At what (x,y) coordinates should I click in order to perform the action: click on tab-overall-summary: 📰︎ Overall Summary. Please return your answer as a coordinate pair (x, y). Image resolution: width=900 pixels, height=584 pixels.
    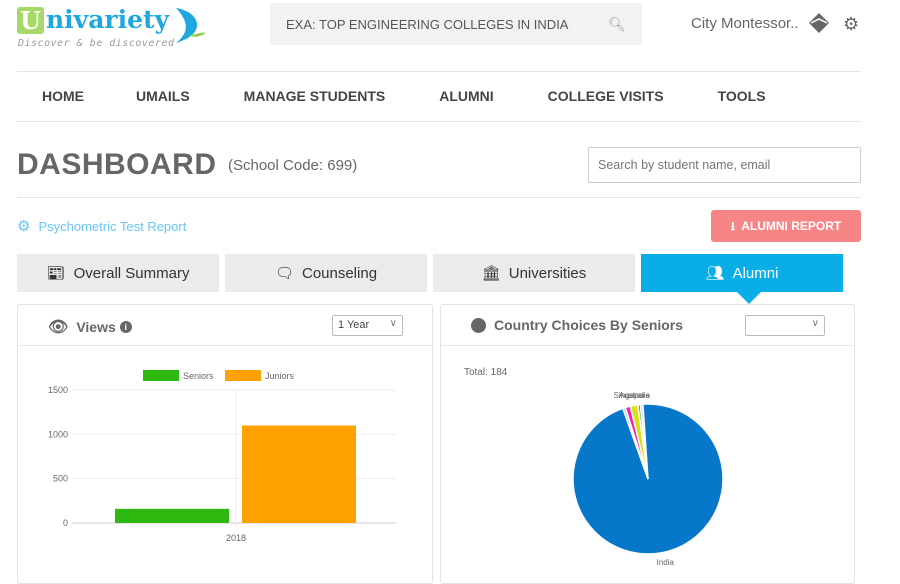
    Looking at the image, I should click on (118, 273).